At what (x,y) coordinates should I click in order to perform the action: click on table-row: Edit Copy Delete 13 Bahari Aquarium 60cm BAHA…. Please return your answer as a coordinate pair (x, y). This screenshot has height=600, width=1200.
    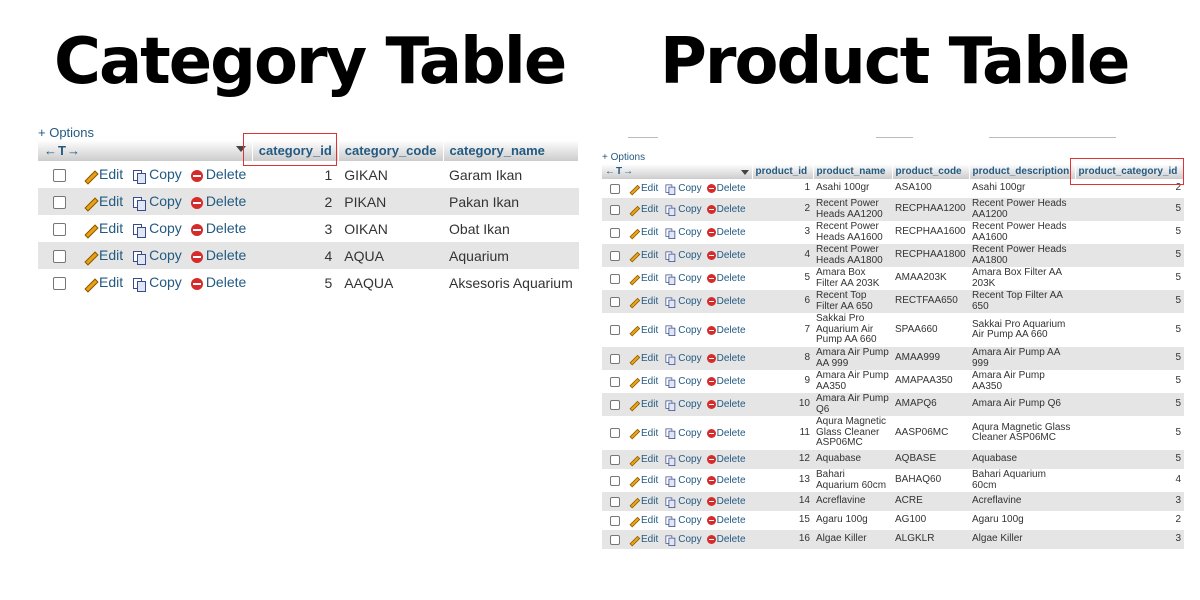
    Looking at the image, I should click on (893, 480).